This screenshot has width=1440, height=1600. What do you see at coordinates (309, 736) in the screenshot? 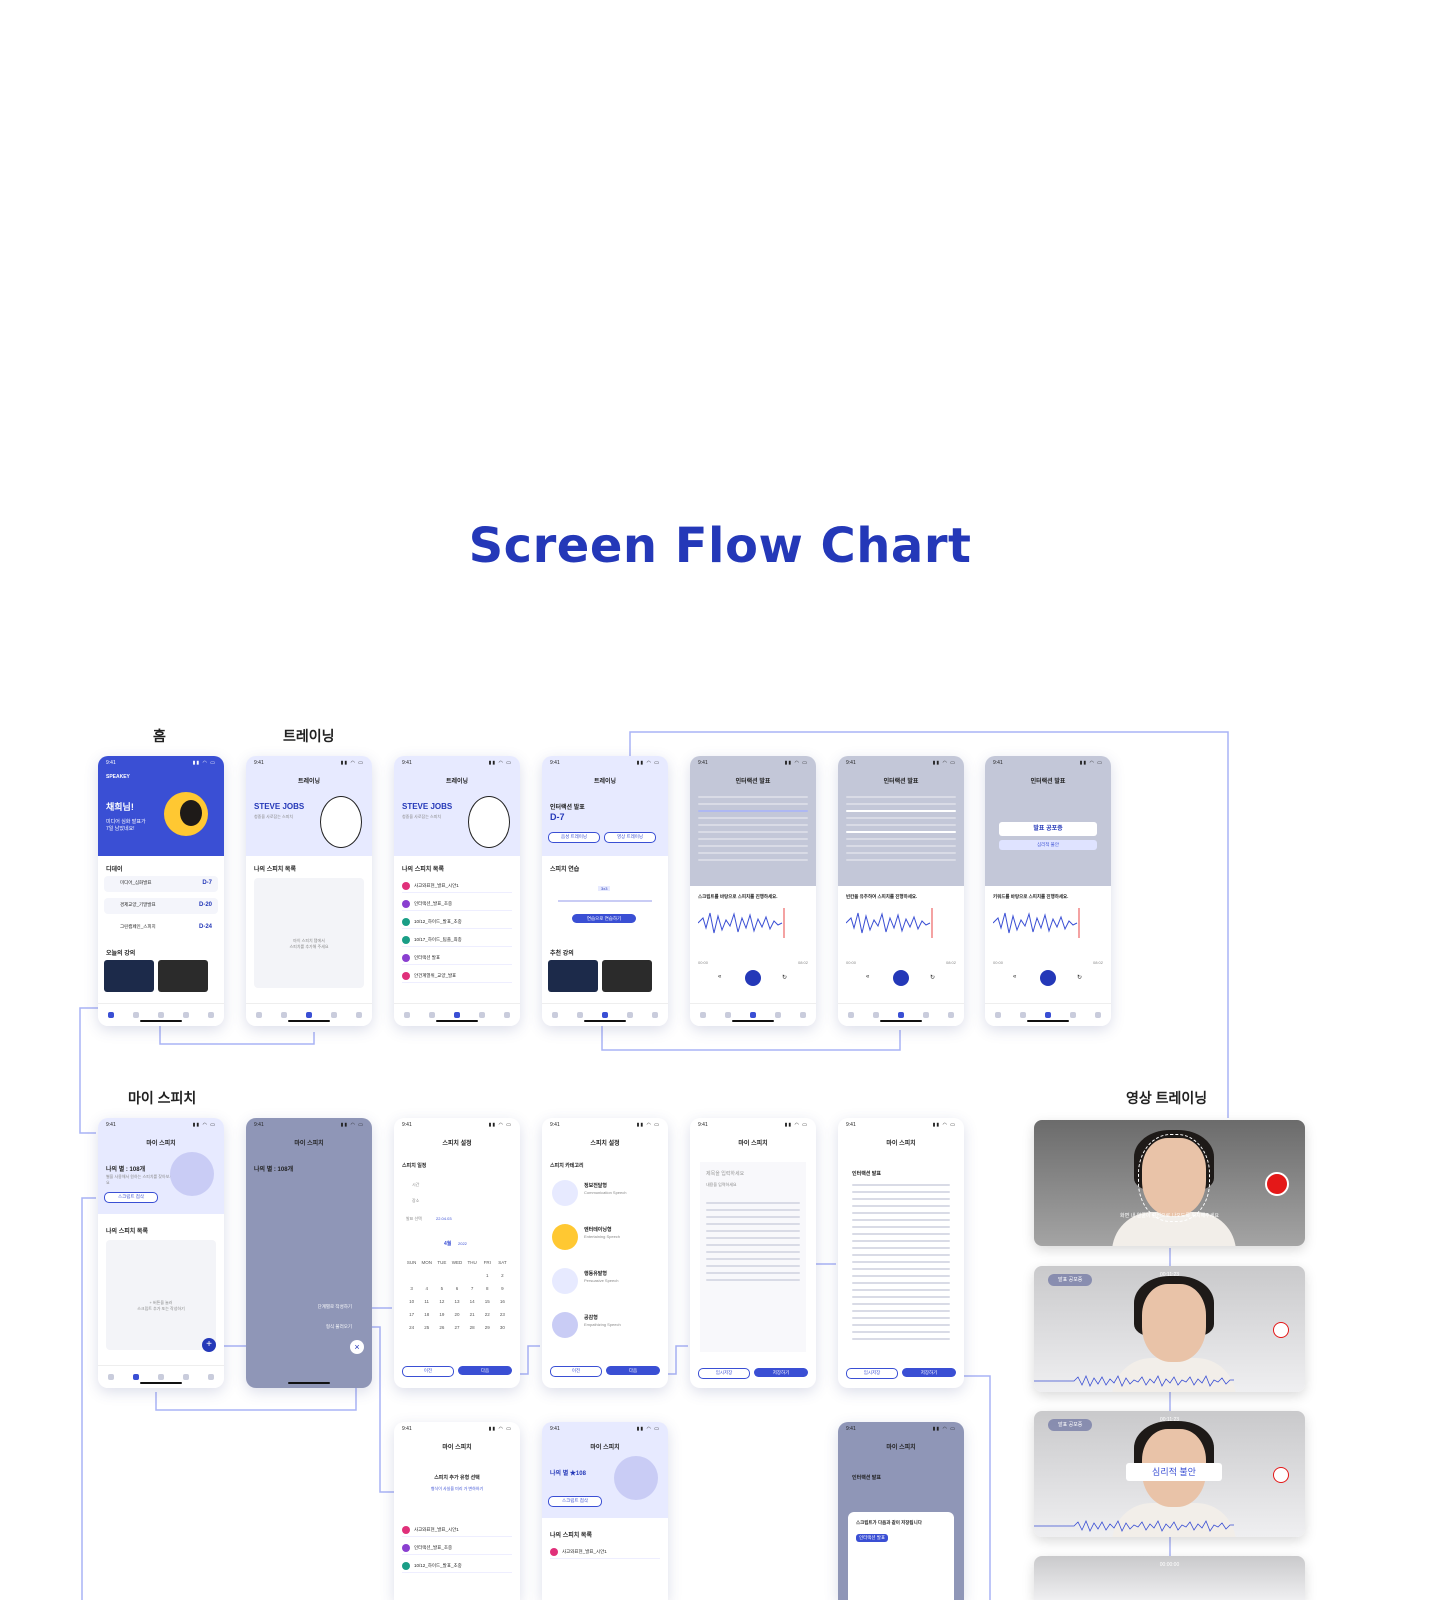
I see `section-label-training: 트레이닝` at bounding box center [309, 736].